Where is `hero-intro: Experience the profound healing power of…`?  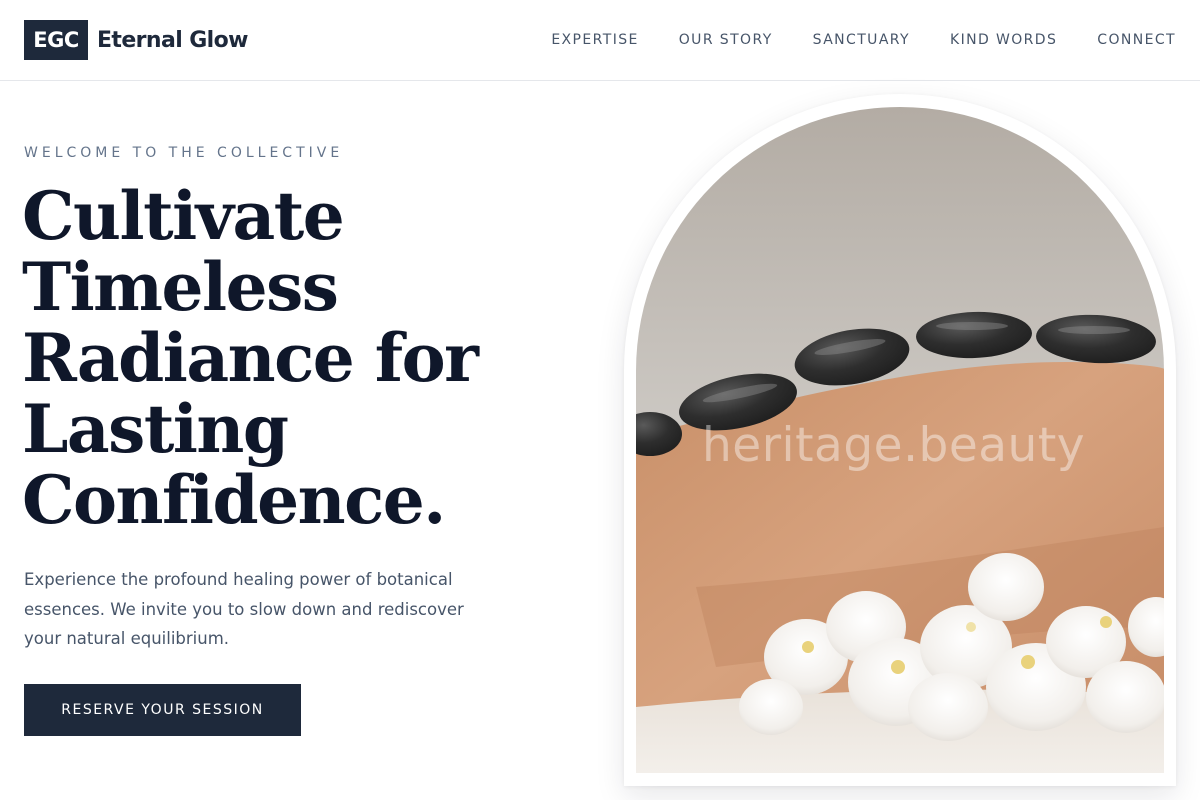 hero-intro: Experience the profound healing power of… is located at coordinates (244, 609).